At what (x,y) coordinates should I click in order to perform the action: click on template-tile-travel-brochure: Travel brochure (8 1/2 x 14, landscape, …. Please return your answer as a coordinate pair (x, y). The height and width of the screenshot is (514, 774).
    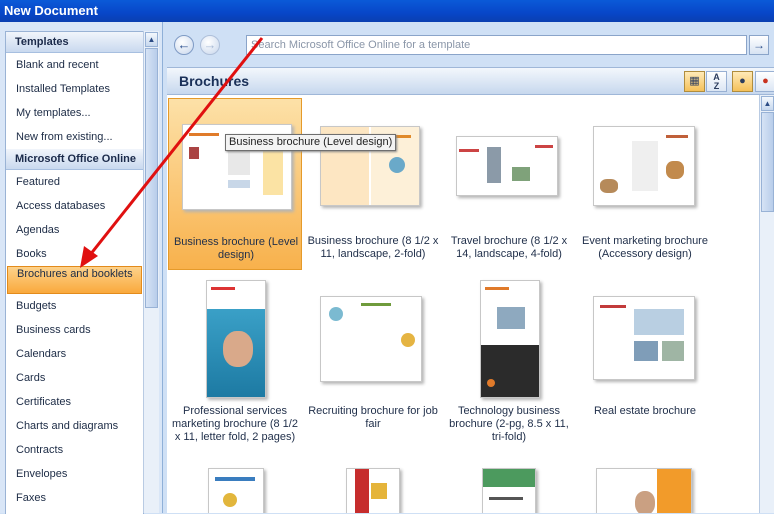
    Looking at the image, I should click on (509, 184).